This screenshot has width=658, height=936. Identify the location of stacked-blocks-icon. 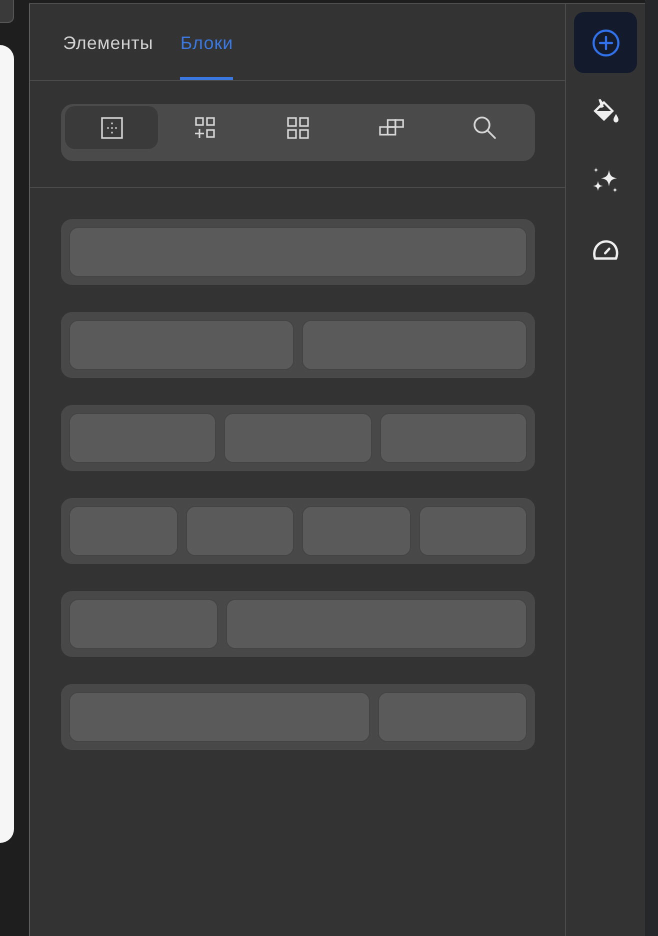
(391, 127).